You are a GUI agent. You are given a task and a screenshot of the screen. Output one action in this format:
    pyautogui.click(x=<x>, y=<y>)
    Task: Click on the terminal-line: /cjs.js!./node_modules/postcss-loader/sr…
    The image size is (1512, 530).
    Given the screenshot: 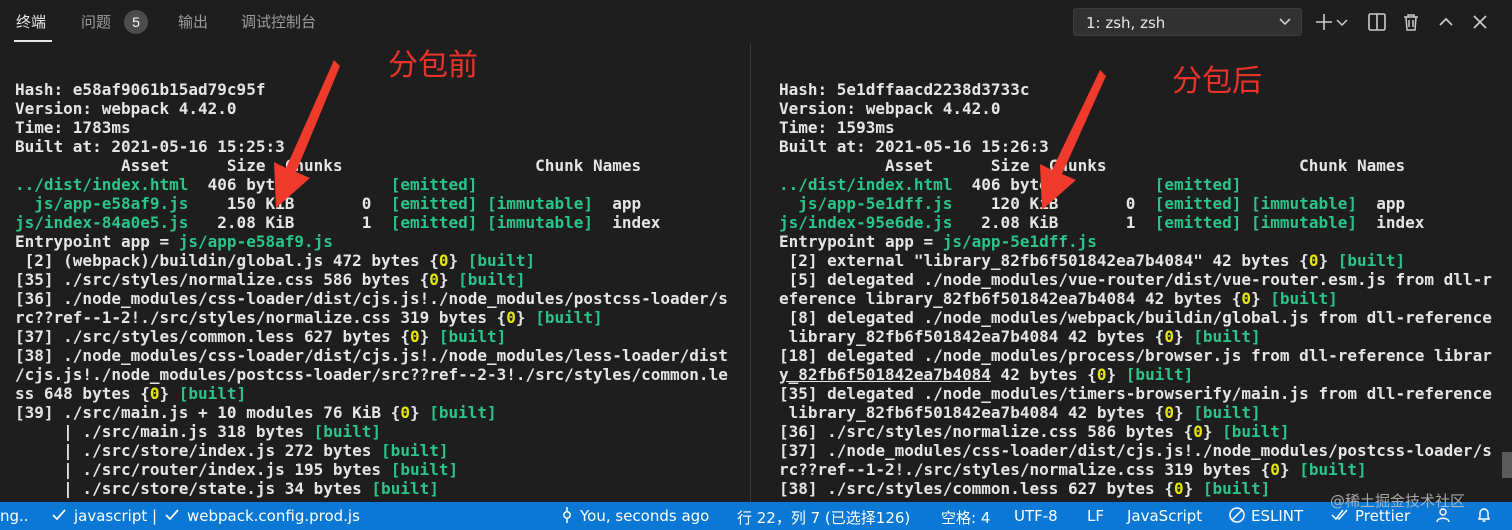 What is the action you would take?
    pyautogui.click(x=371, y=374)
    